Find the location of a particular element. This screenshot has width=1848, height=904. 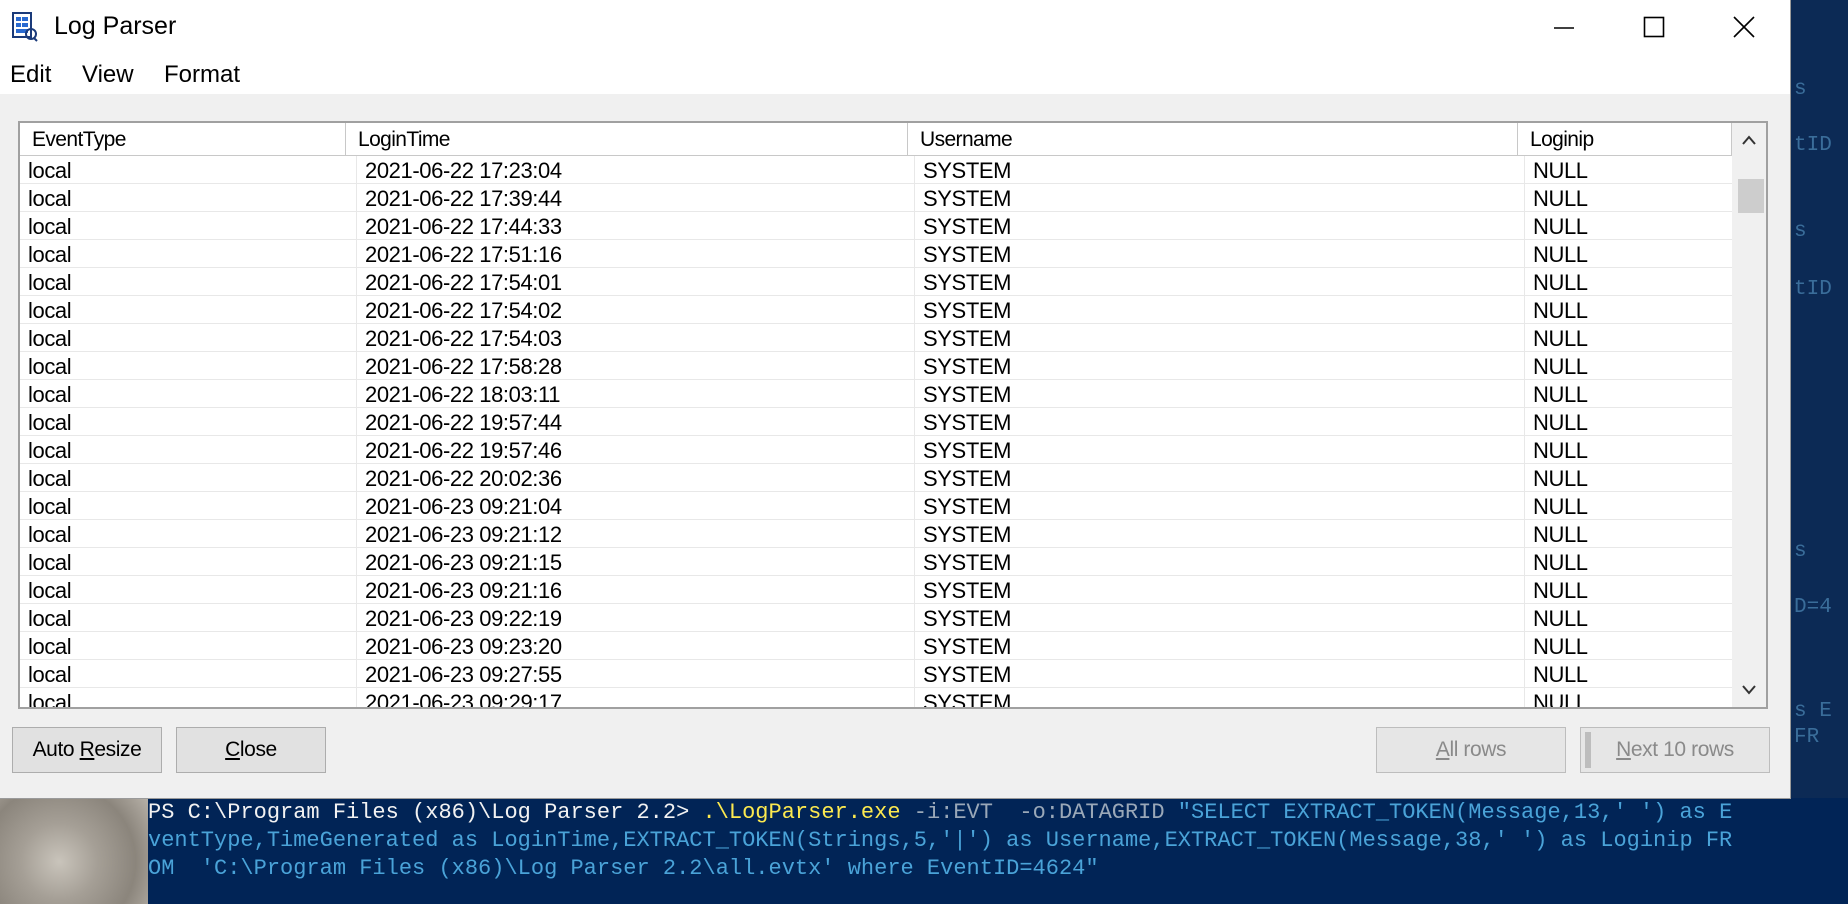

auto-resize-button: Auto Resize is located at coordinates (87, 750).